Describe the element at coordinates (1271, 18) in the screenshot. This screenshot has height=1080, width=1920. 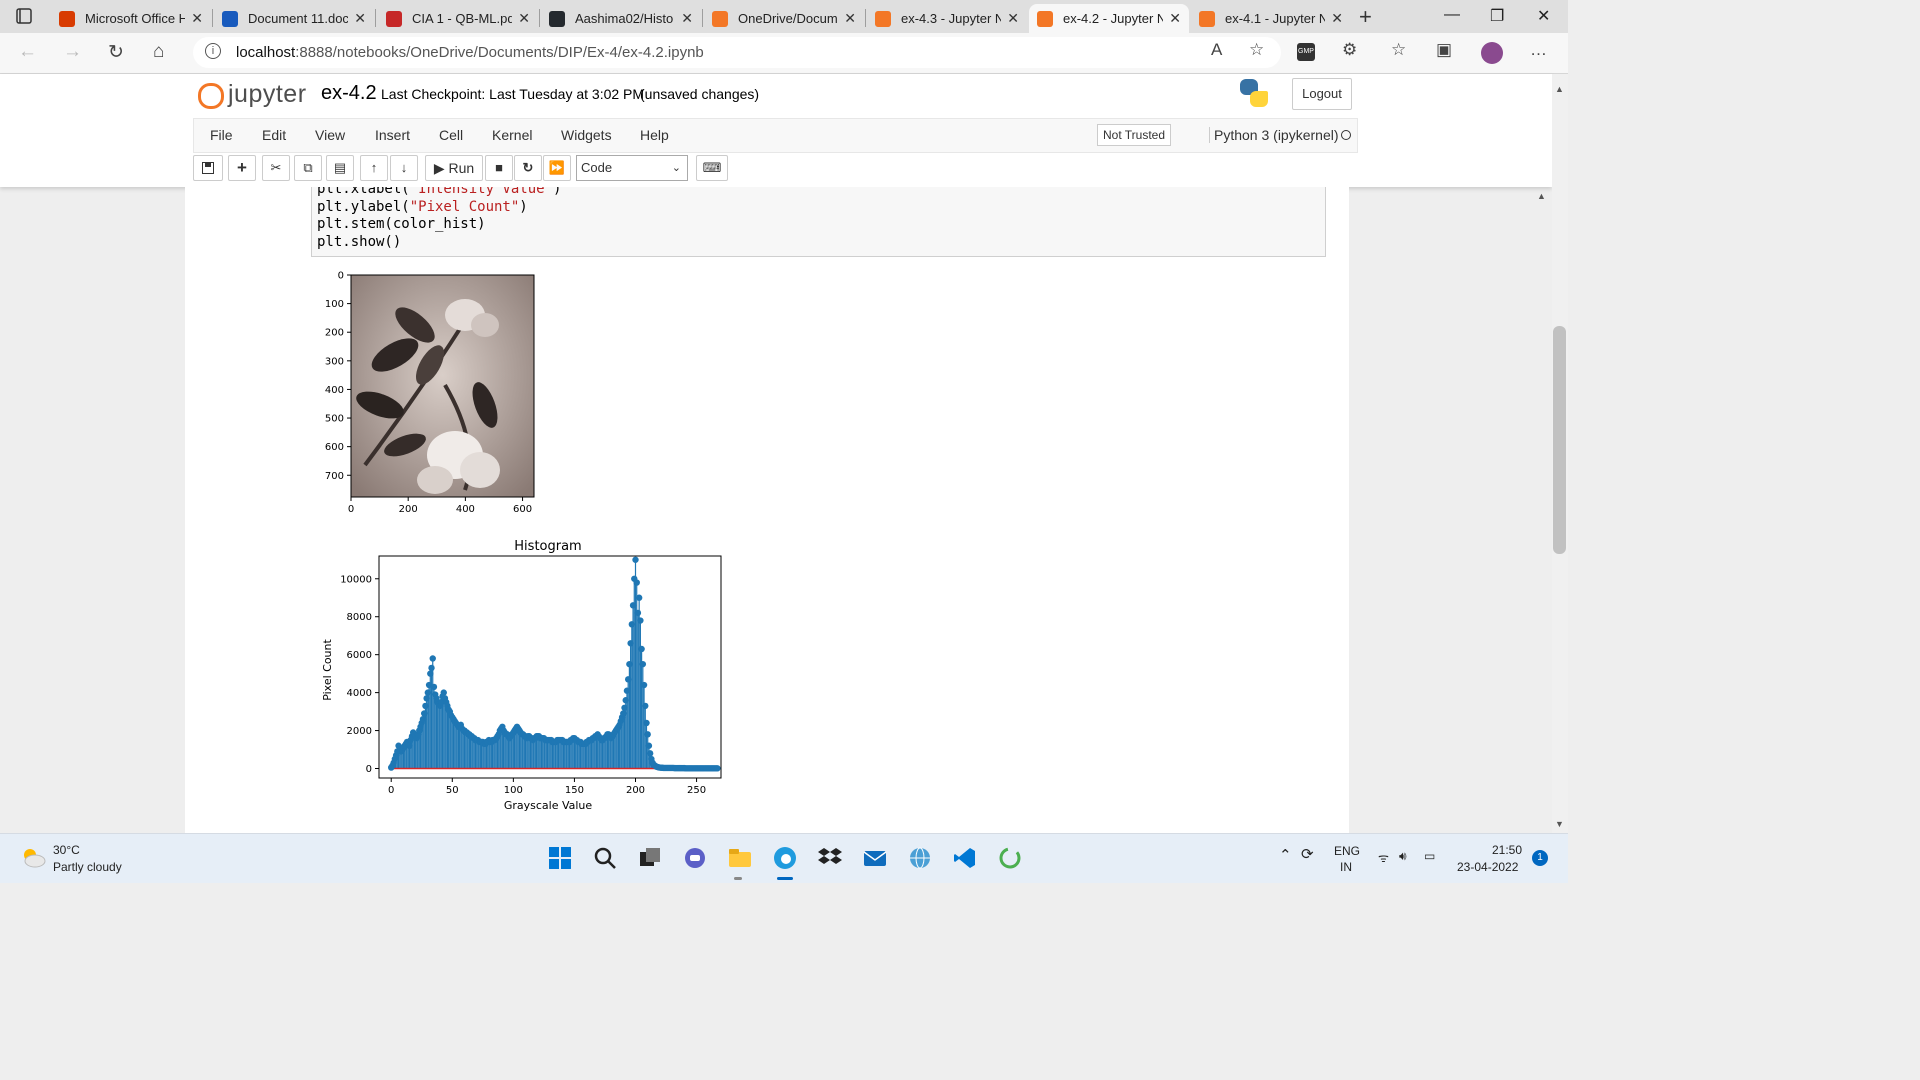
I see `browser-tab: ex-4.1 - Jupyter N ✕` at that location.